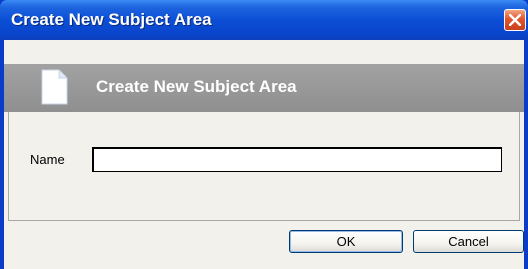  I want to click on window-title: Create New Subject Area, so click(111, 19).